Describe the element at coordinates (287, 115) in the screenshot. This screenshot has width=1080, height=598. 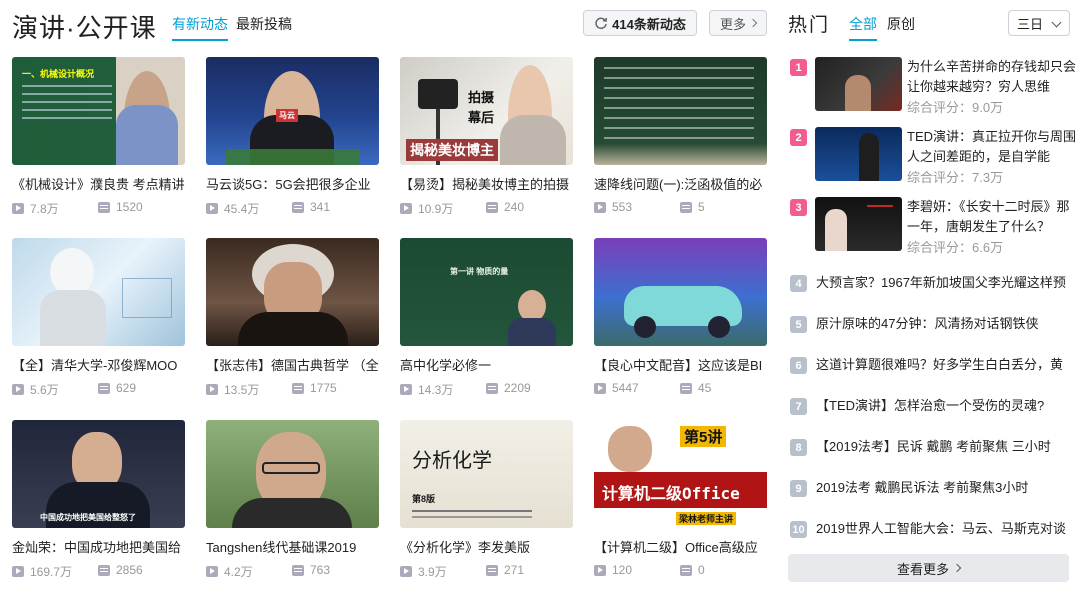
I see `thumb-caption: 马云` at that location.